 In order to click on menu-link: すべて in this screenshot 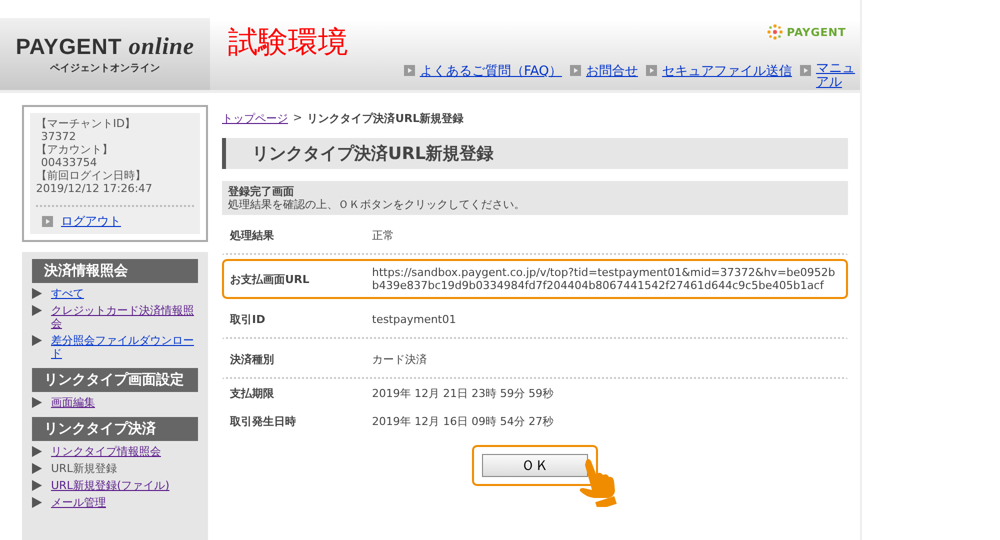, I will do `click(67, 293)`.